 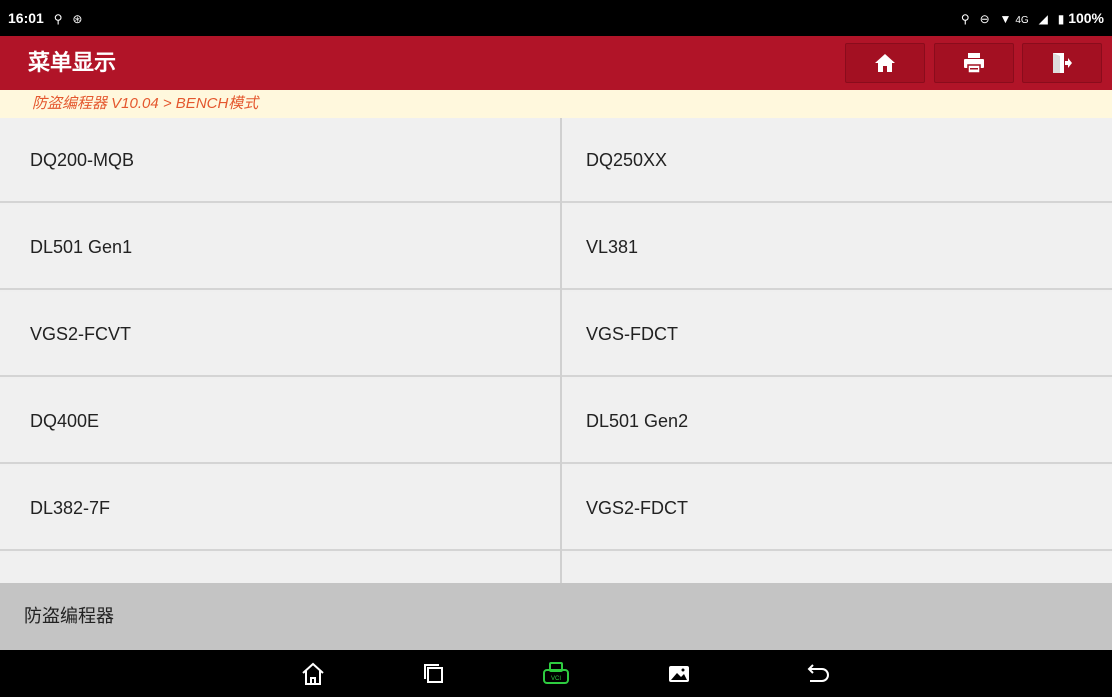 I want to click on nav-back-button, so click(x=816, y=674).